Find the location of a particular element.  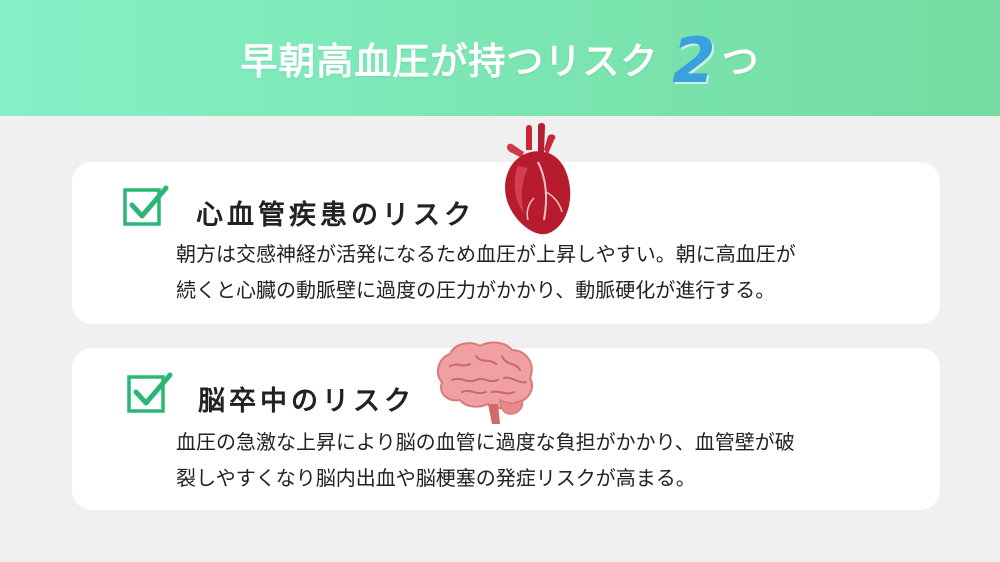

card-title-stroke: 脳卒中のリスク is located at coordinates (306, 401).